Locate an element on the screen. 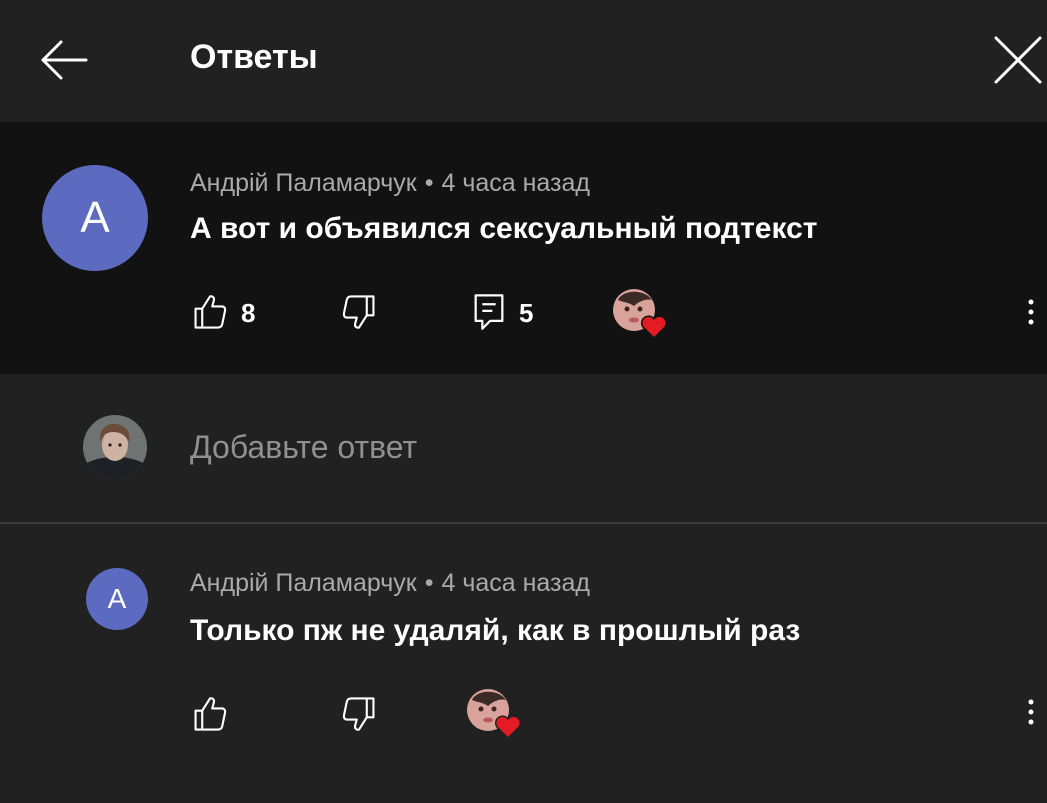 The image size is (1047, 803). user-photo-icon is located at coordinates (115, 447).